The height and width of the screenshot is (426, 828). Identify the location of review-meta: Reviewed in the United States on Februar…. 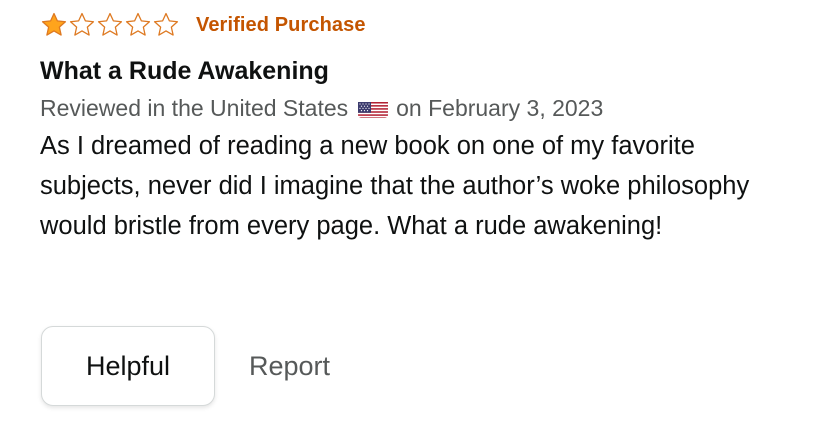
(420, 108).